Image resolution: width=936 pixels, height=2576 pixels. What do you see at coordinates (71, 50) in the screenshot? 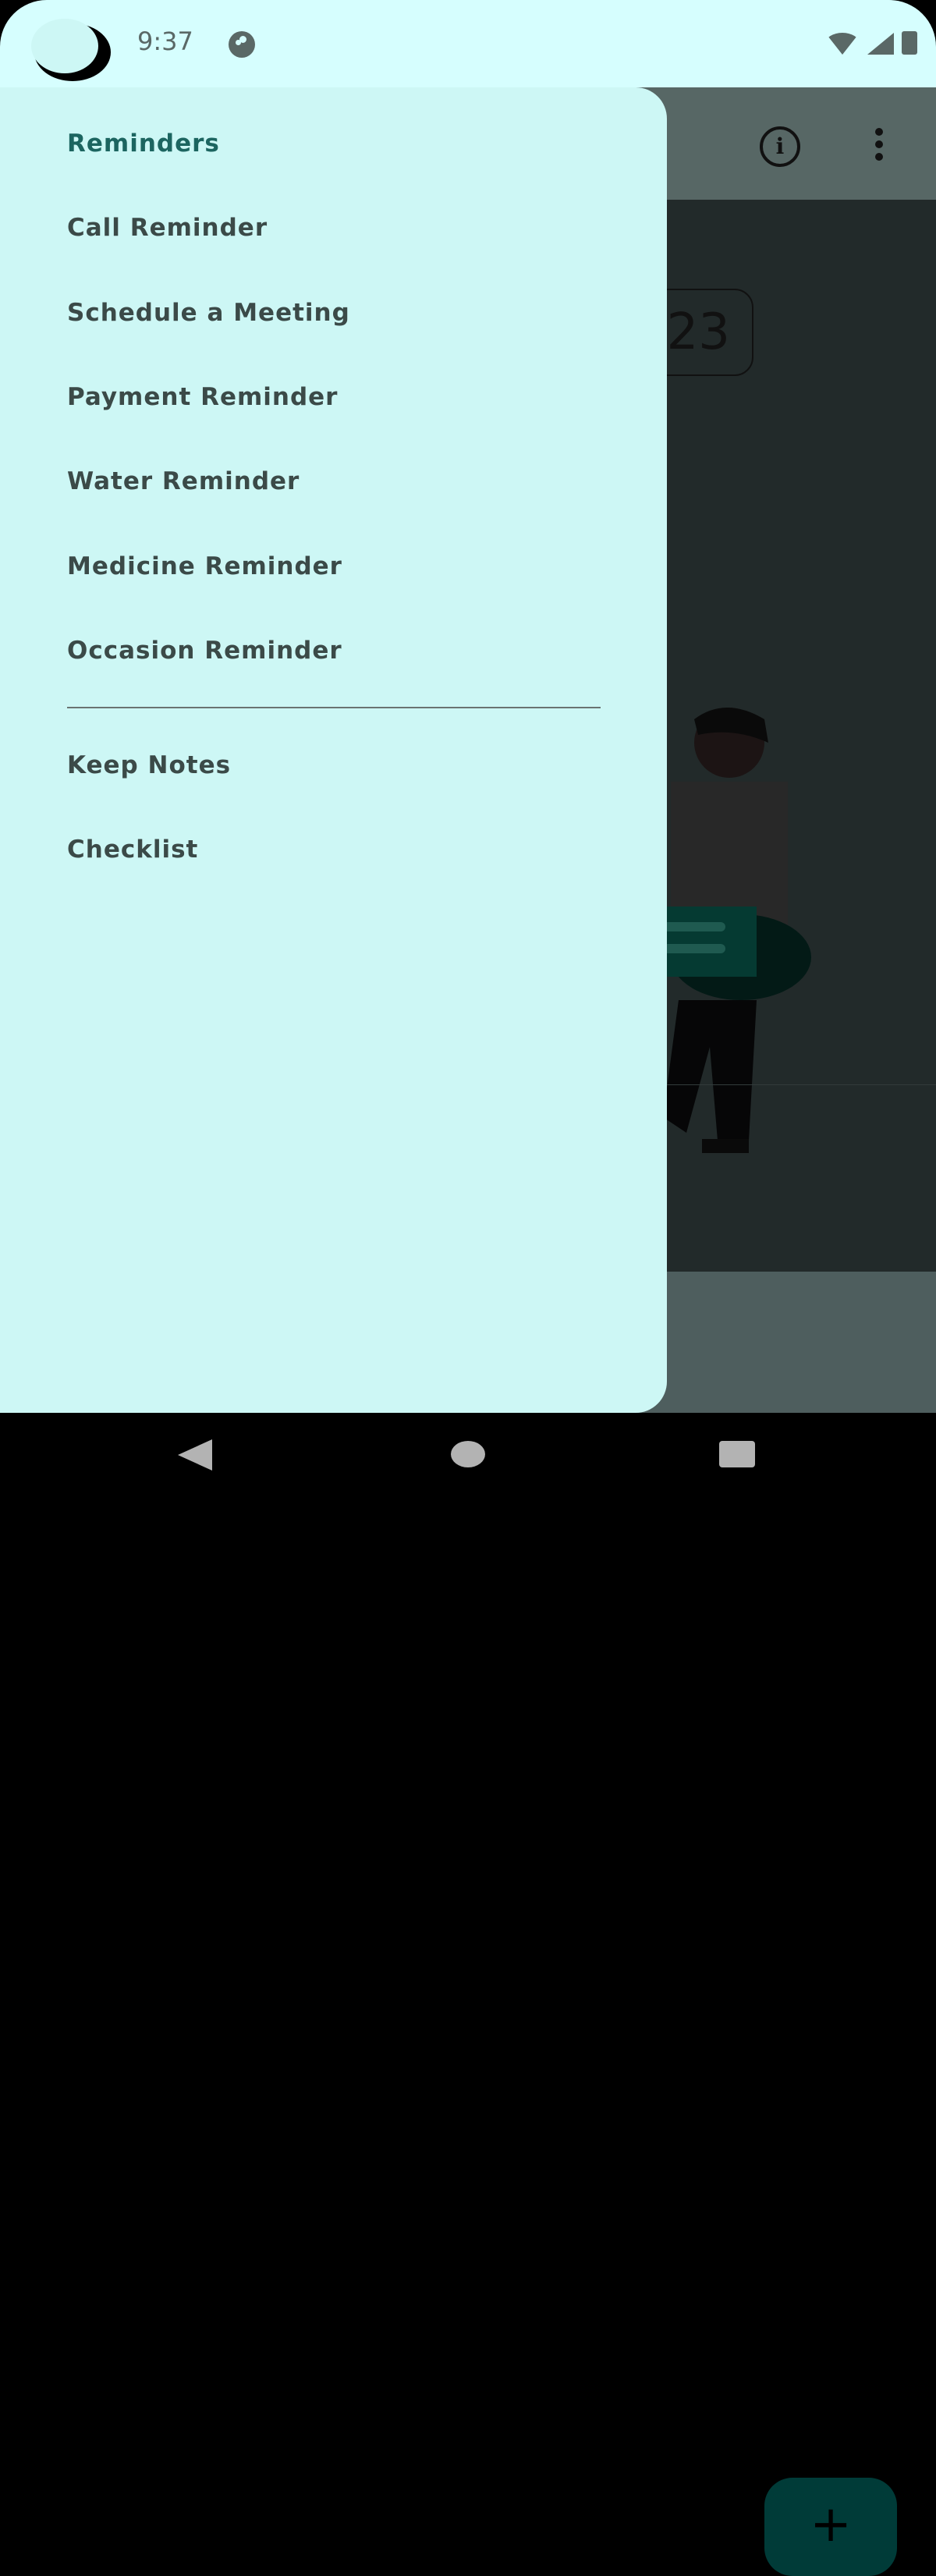
I see `camera-cutout` at bounding box center [71, 50].